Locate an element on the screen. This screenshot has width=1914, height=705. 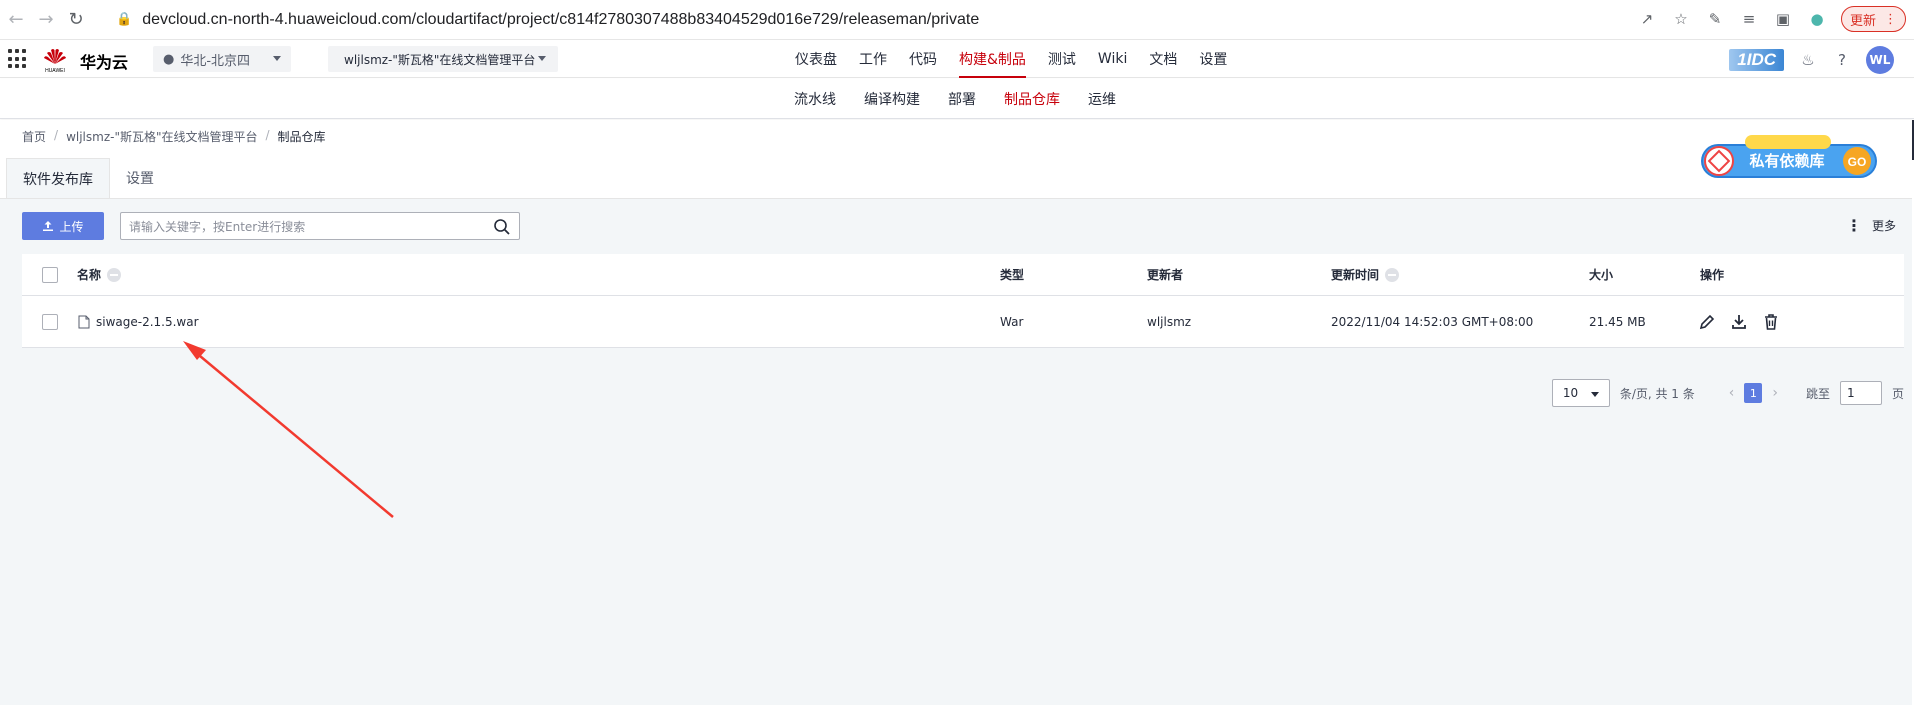
svg-text: GO is located at coordinates (1857, 162).